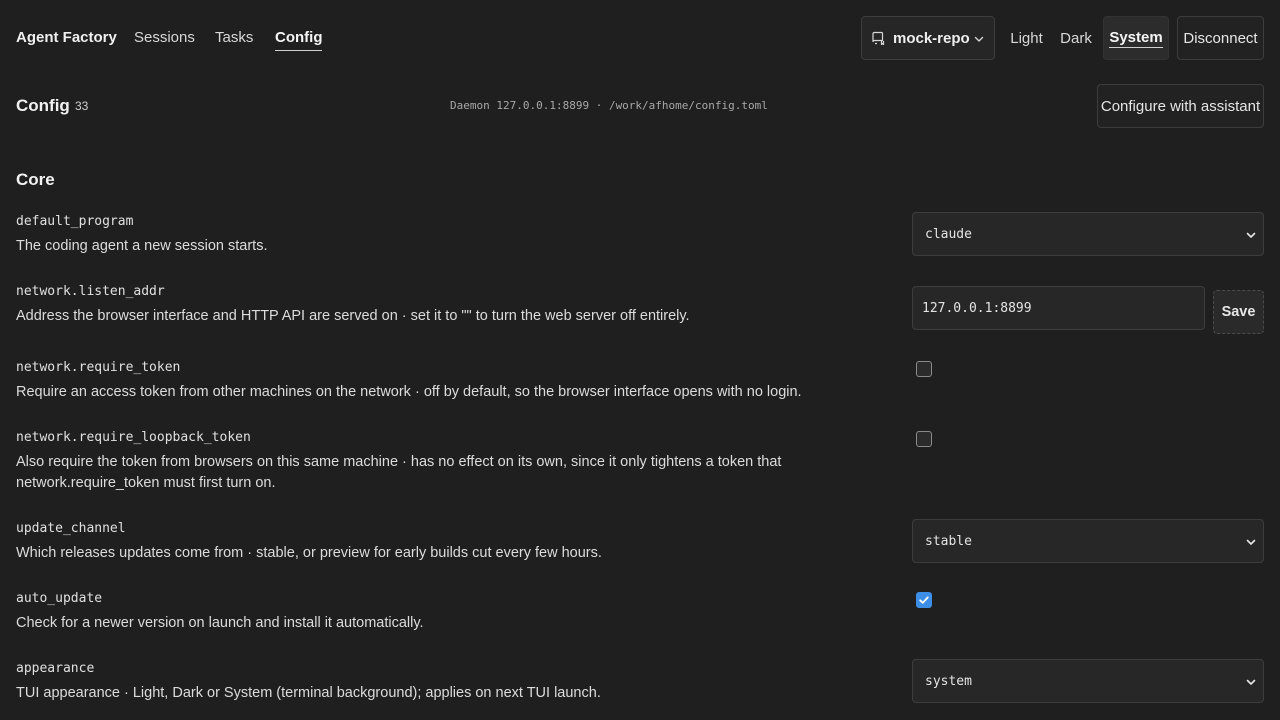  Describe the element at coordinates (299, 40) in the screenshot. I see `nav-config: Config` at that location.